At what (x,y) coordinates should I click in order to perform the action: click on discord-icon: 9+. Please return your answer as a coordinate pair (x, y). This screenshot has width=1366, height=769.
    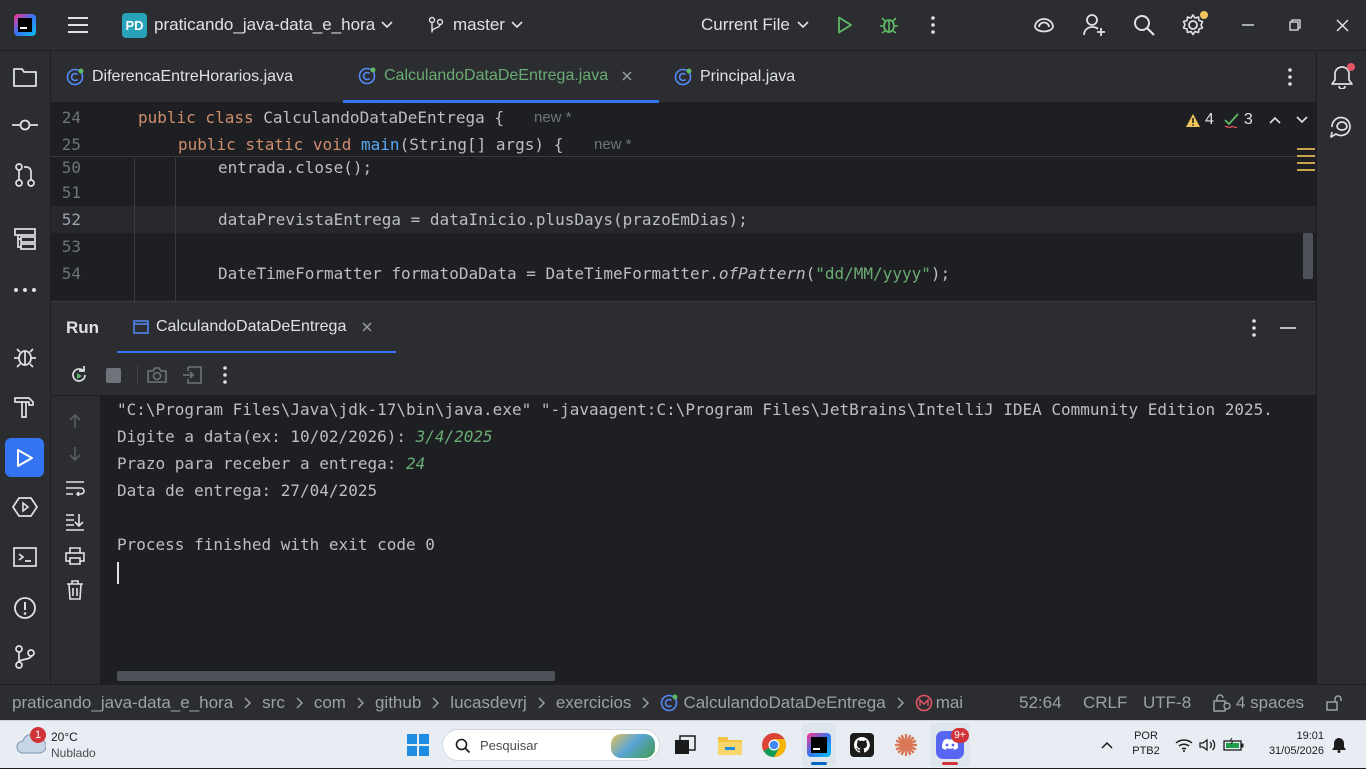
    Looking at the image, I should click on (950, 745).